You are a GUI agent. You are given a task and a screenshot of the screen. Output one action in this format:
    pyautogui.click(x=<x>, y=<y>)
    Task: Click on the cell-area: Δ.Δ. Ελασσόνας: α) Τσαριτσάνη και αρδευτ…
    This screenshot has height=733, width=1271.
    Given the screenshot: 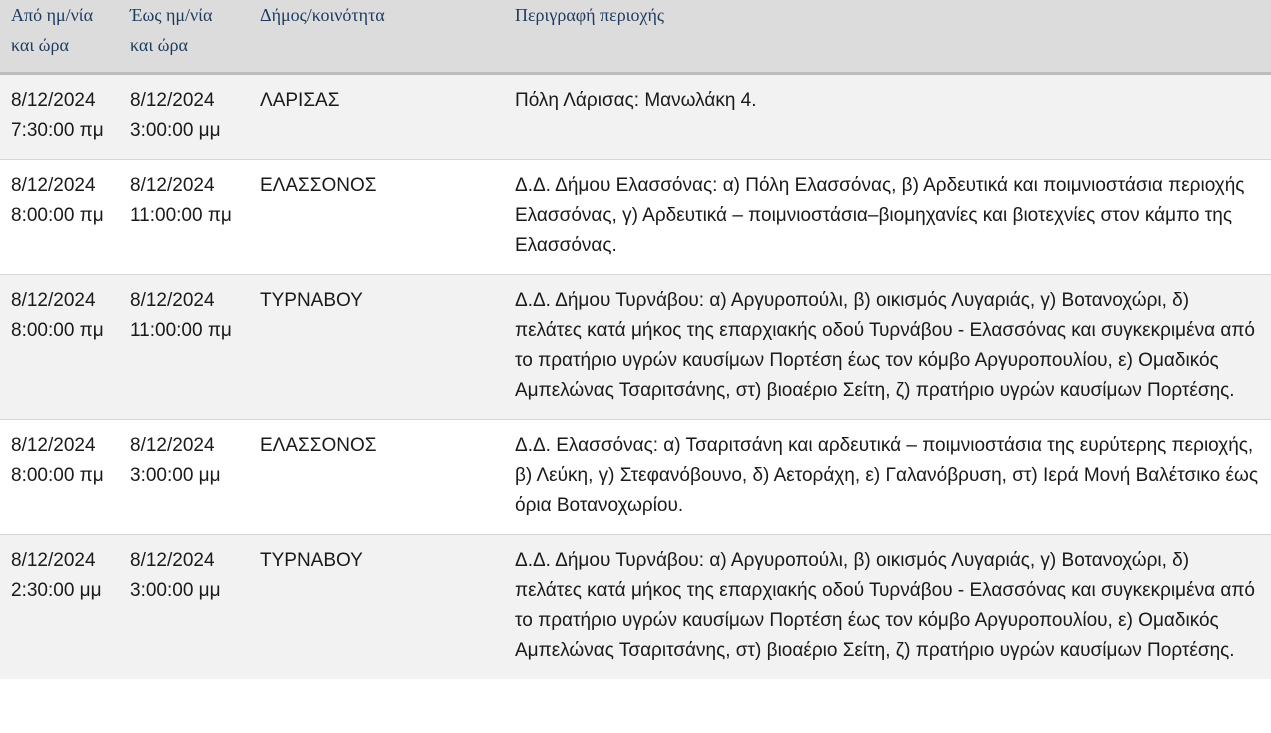 What is the action you would take?
    pyautogui.click(x=893, y=477)
    